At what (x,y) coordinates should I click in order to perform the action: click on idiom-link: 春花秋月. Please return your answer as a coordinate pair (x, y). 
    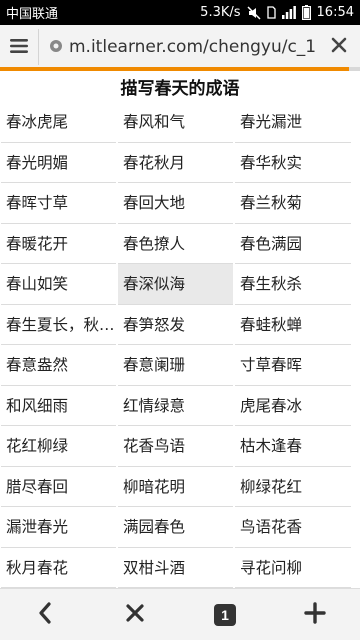
    Looking at the image, I should click on (175, 163).